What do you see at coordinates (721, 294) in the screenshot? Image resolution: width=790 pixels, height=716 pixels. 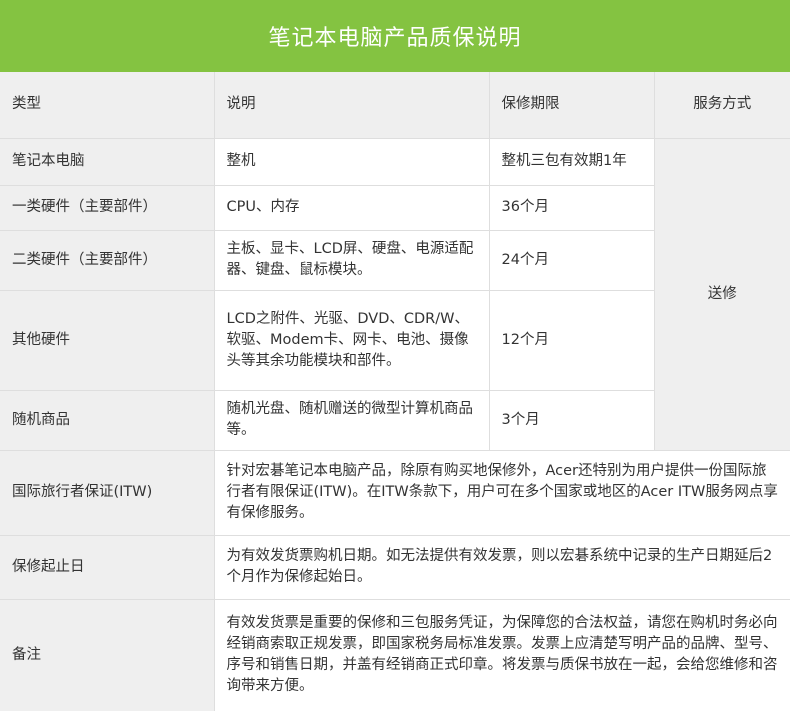 I see `service-mode-cell: 送修` at bounding box center [721, 294].